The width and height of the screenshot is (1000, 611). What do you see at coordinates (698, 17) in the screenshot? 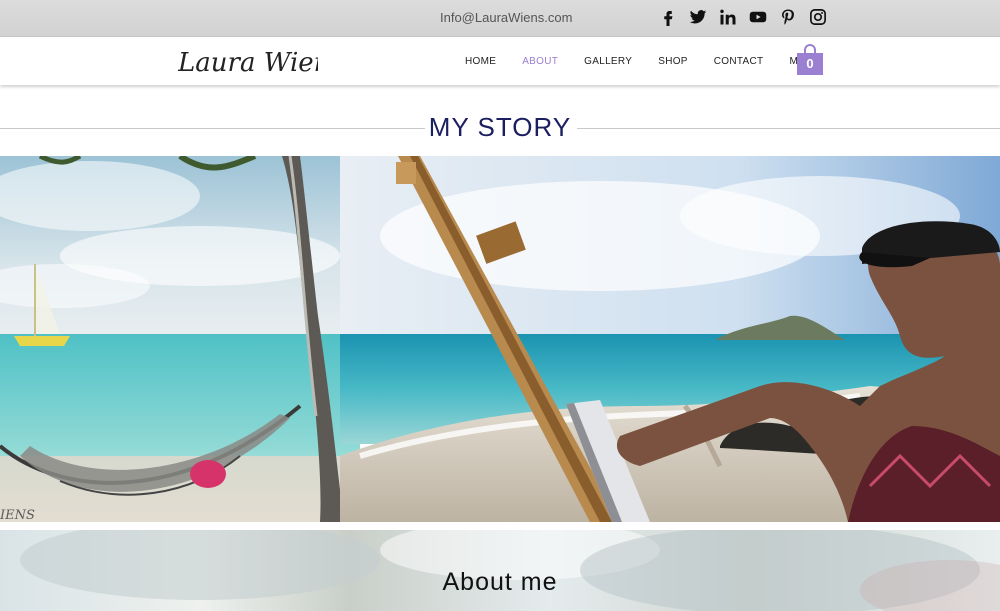
I see `twitter-icon` at bounding box center [698, 17].